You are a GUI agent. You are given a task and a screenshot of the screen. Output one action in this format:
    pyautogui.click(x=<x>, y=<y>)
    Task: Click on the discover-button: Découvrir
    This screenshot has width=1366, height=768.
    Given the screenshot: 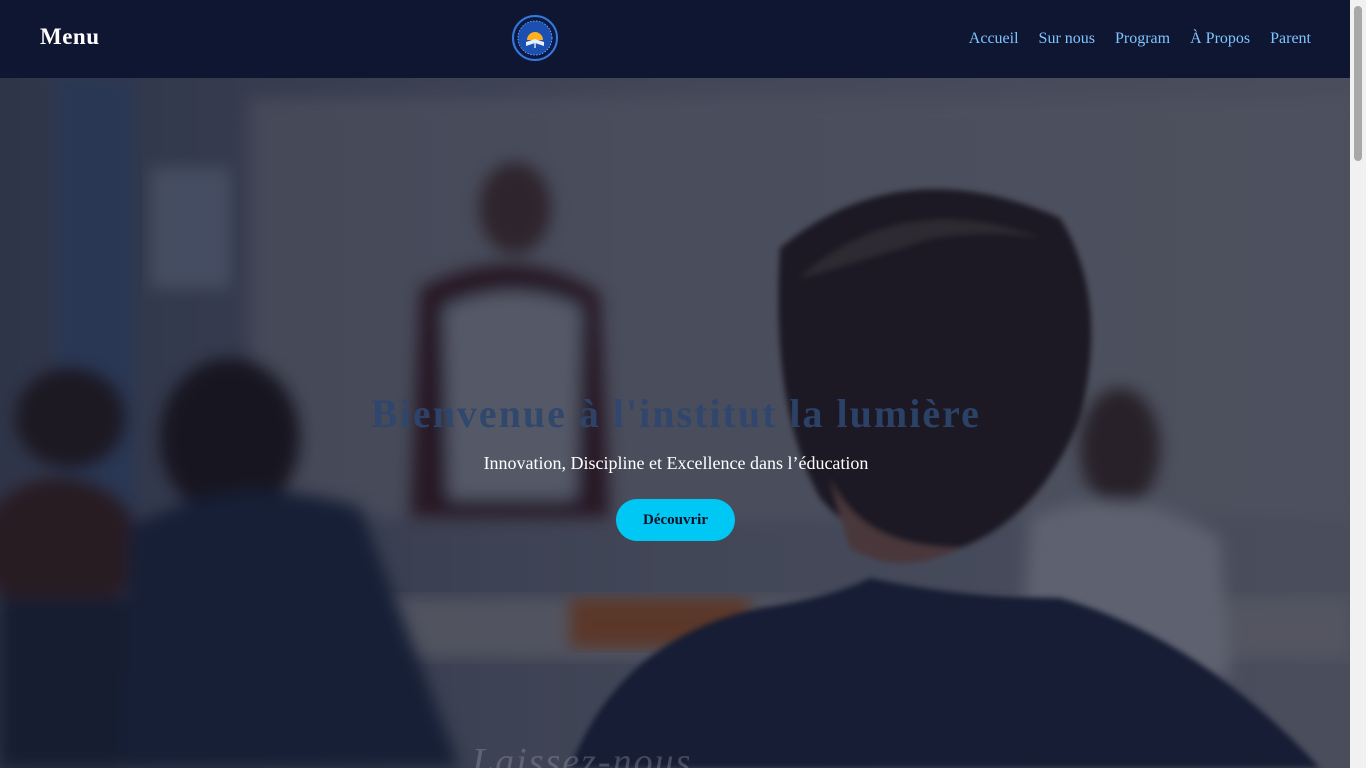 What is the action you would take?
    pyautogui.click(x=675, y=520)
    